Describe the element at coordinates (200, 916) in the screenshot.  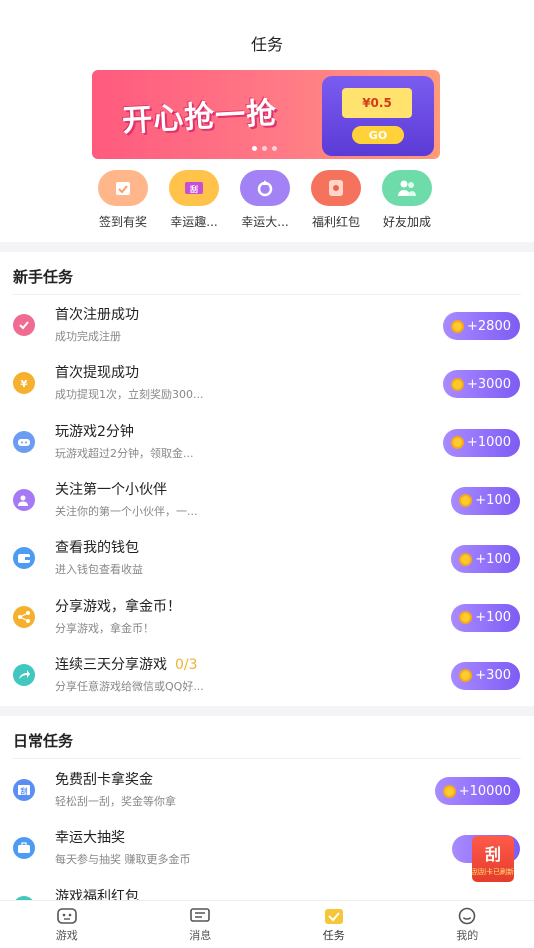
I see `message-icon` at that location.